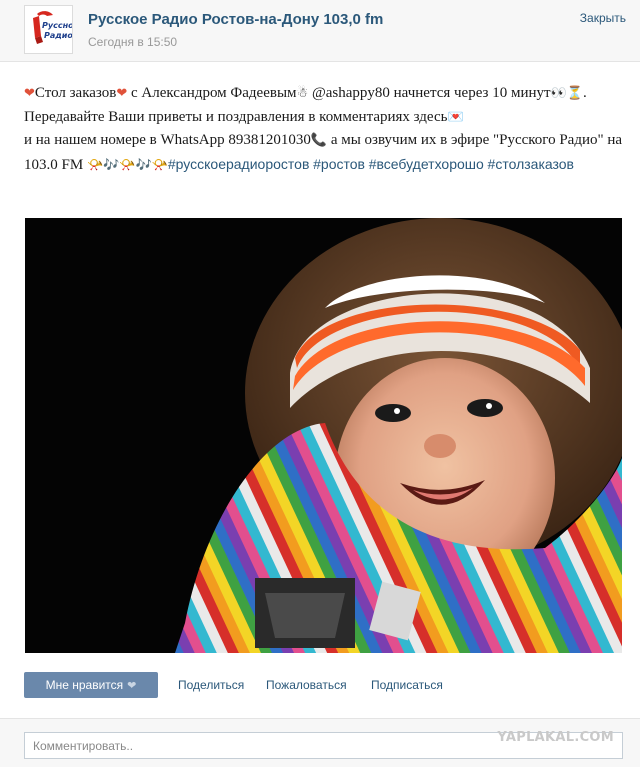  Describe the element at coordinates (306, 685) in the screenshot. I see `report-link: Пожаловаться` at that location.